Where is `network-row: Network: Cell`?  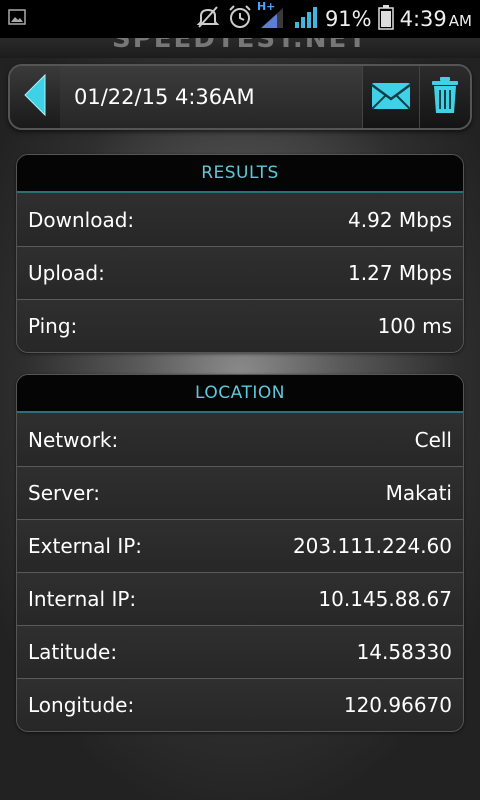 network-row: Network: Cell is located at coordinates (240, 439).